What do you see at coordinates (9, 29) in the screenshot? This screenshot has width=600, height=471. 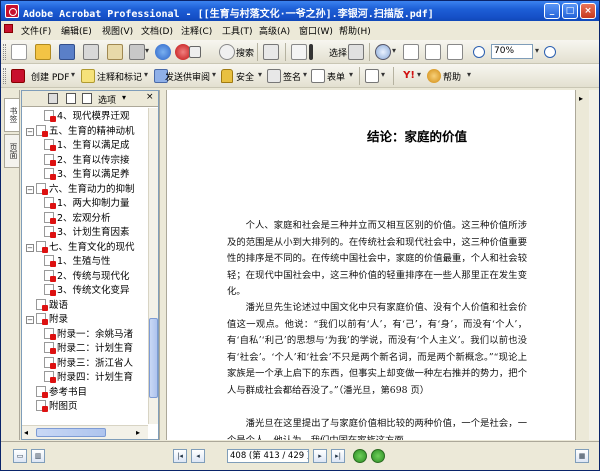 I see `menu-doc-icon` at bounding box center [9, 29].